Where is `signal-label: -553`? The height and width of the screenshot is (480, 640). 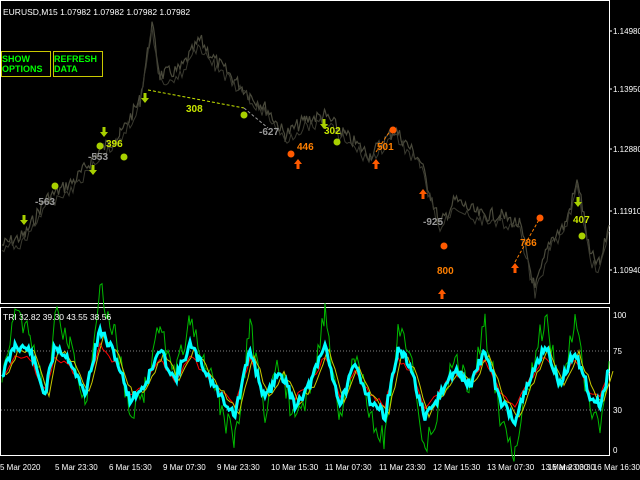
signal-label: -553 is located at coordinates (98, 157).